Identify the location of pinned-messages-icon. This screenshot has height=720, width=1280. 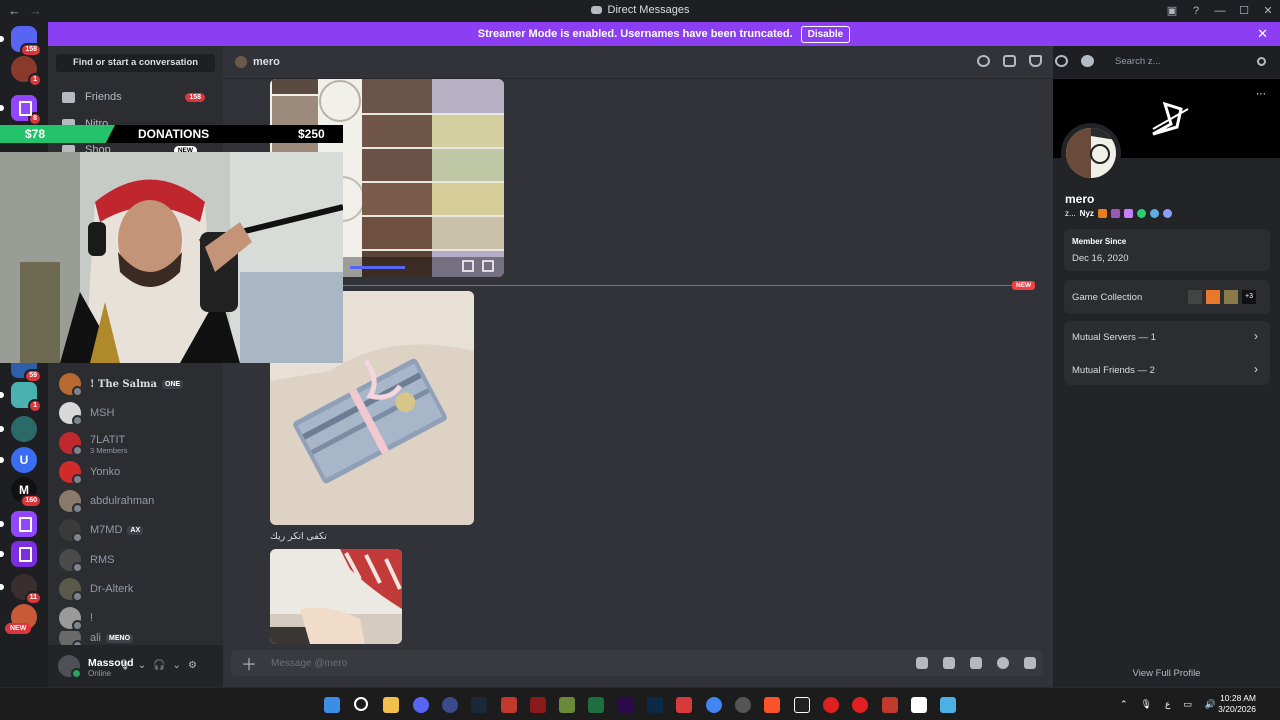
(1035, 61).